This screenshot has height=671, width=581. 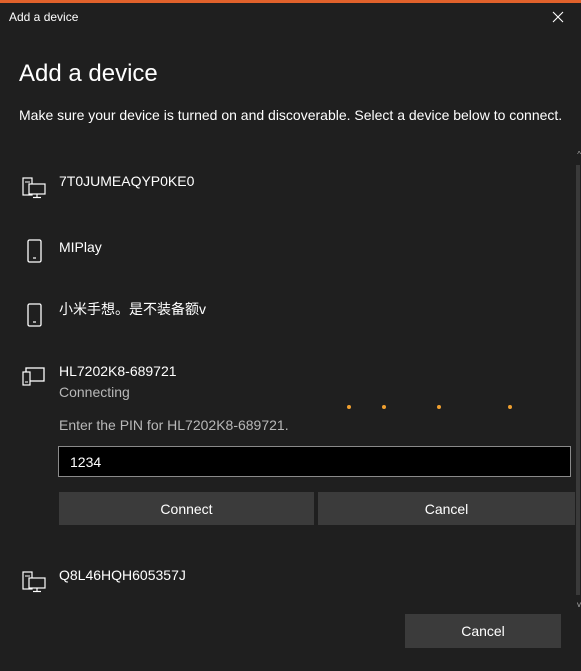 What do you see at coordinates (578, 380) in the screenshot?
I see `scrollbar-thumb` at bounding box center [578, 380].